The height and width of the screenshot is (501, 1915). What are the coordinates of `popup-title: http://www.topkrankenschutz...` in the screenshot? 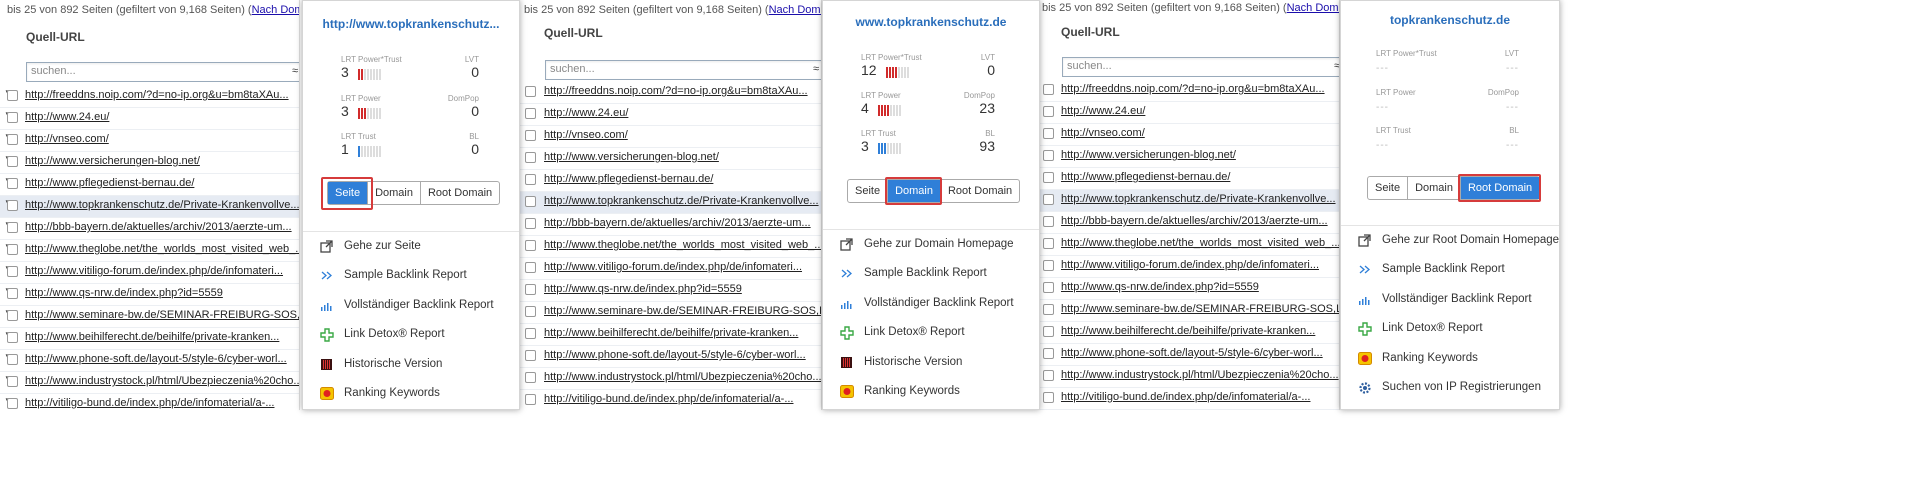 It's located at (411, 24).